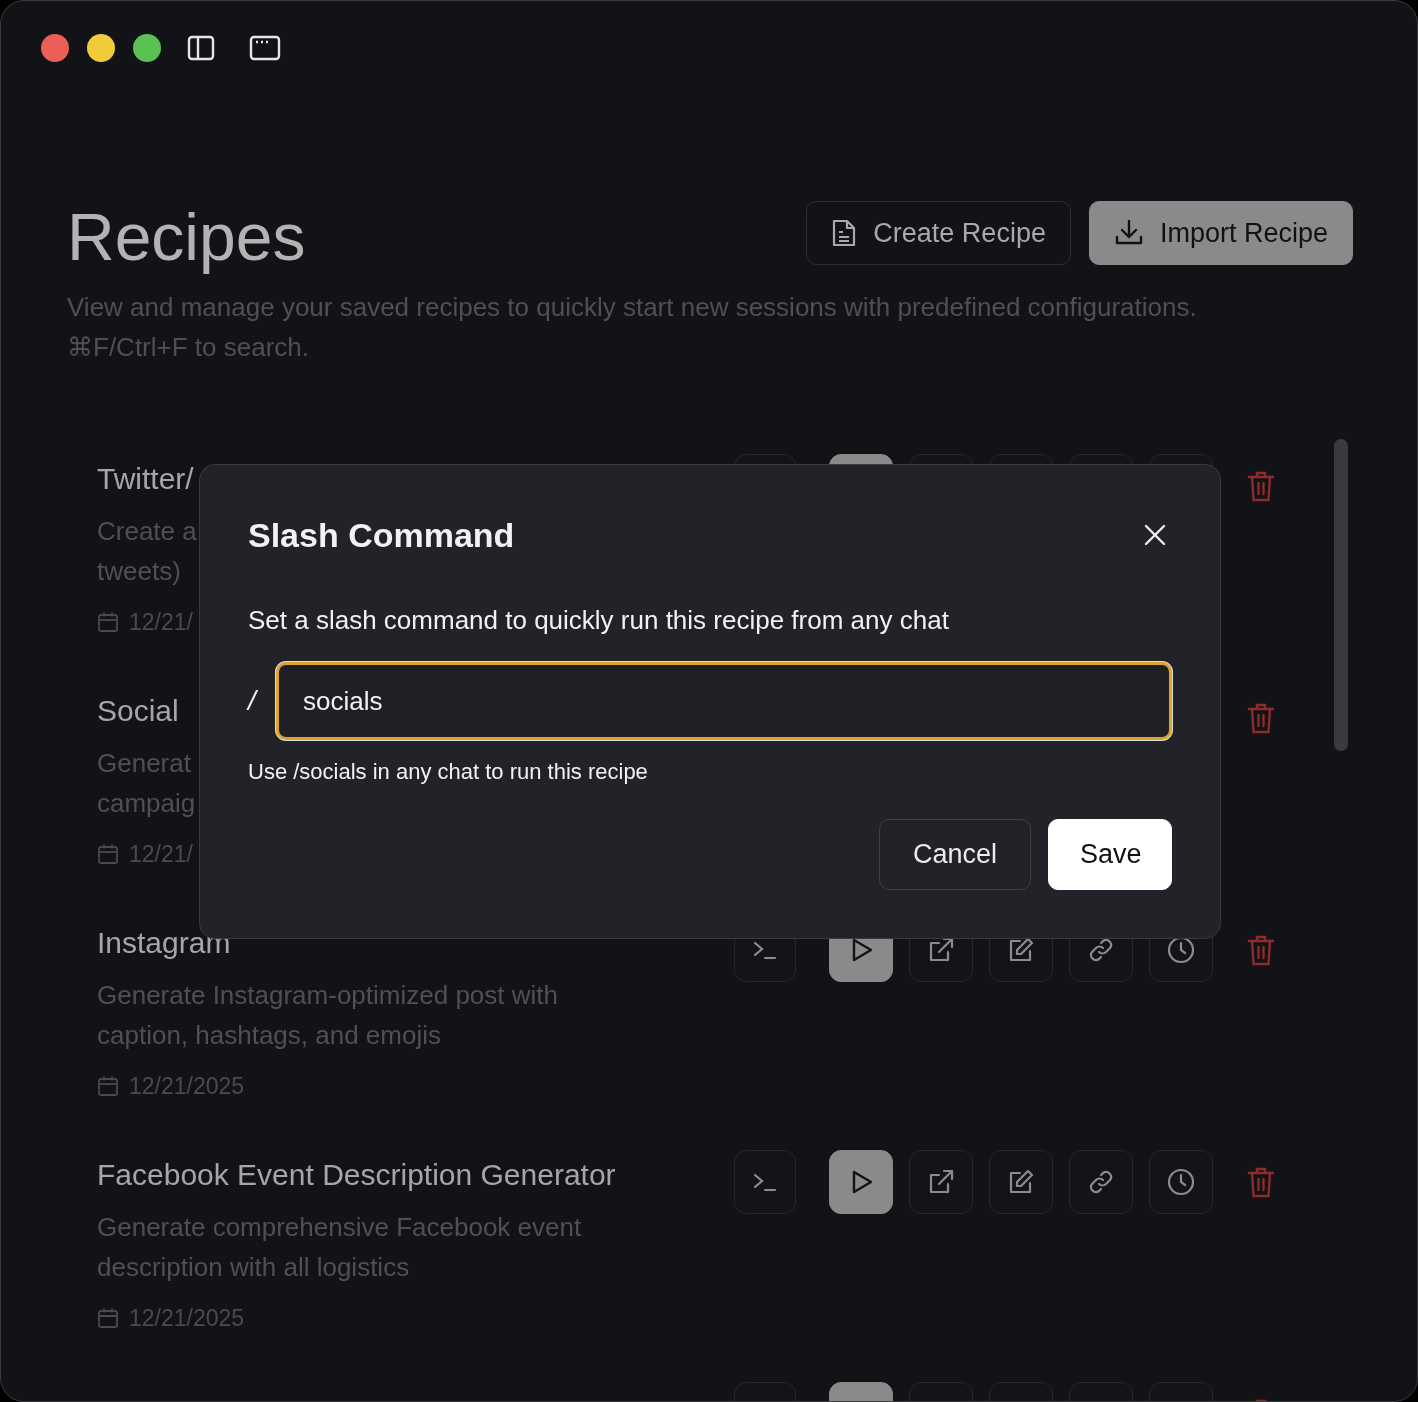  I want to click on recipe-description: caption, hashtags, and emojis, so click(269, 1035).